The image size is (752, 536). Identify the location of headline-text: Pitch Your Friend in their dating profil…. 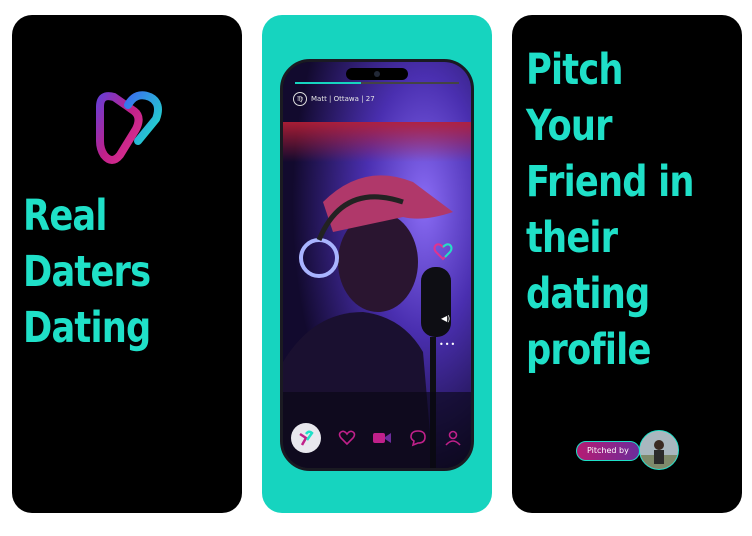
(610, 210).